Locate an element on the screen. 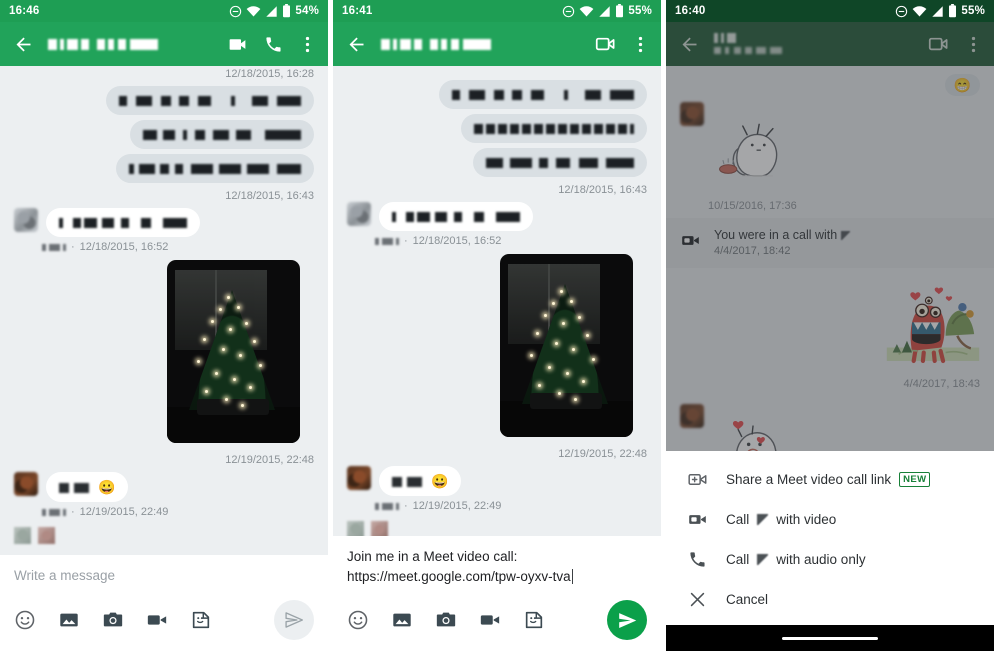 This screenshot has width=1000, height=651. sheet-item-call-with-video: Call with video is located at coordinates (830, 519).